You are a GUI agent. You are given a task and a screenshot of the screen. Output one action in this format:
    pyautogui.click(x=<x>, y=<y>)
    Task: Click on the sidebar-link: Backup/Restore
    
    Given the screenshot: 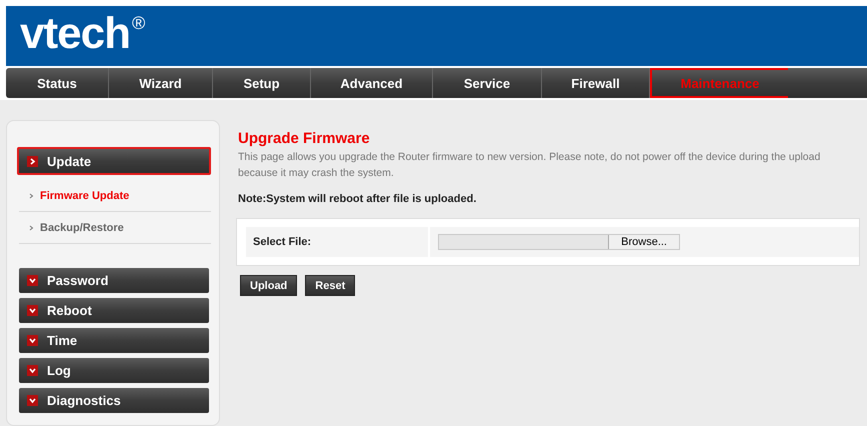 What is the action you would take?
    pyautogui.click(x=115, y=228)
    